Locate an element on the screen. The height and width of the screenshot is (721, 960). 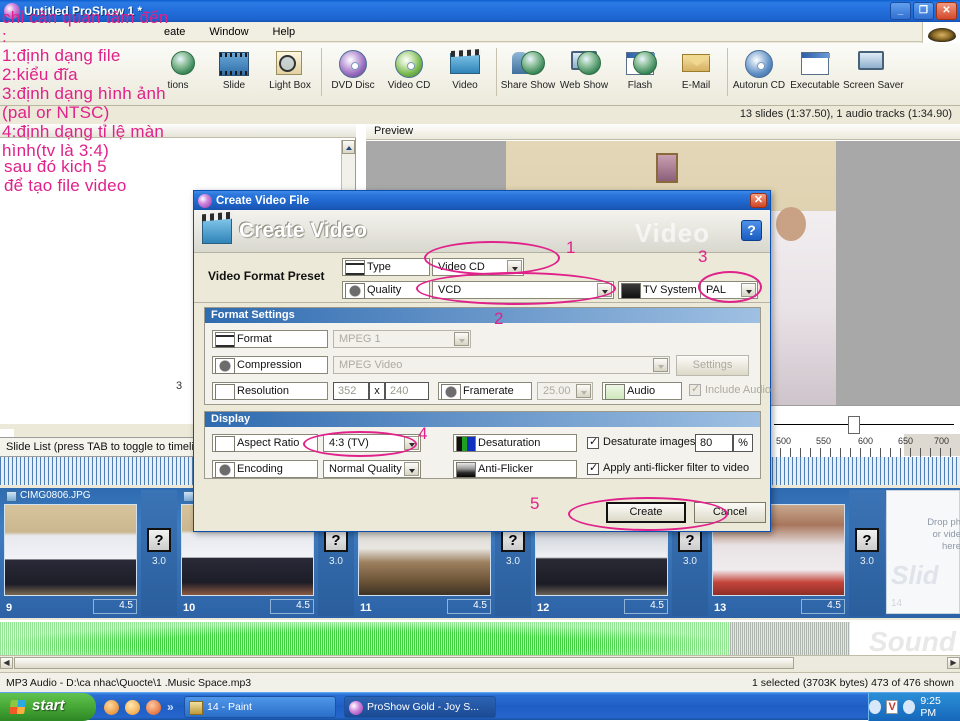
toolbar-label: Screen Saver is located at coordinates (873, 85).